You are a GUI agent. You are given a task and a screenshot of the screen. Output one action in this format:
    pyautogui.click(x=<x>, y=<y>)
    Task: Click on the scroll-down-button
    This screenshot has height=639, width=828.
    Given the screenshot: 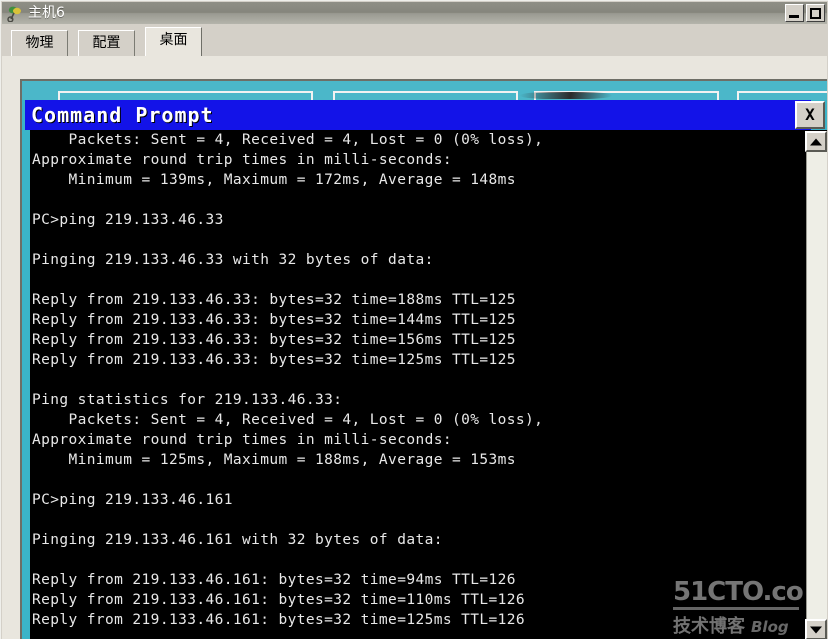 What is the action you would take?
    pyautogui.click(x=816, y=629)
    